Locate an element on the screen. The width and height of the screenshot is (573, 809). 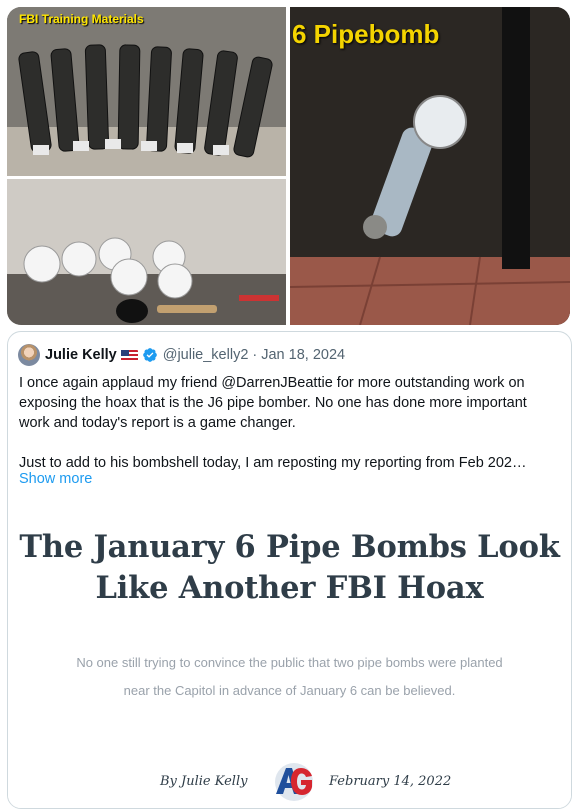
article-byline: By Julie Kelly February 14, 2022 is located at coordinates (289, 782).